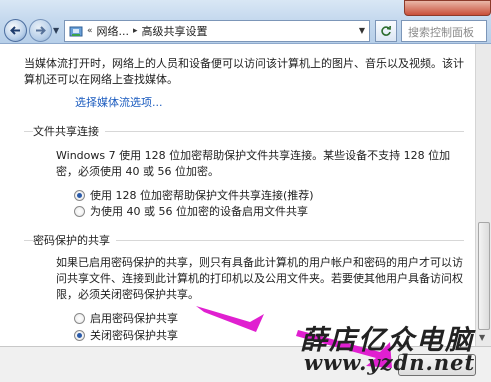 This screenshot has height=382, width=491. Describe the element at coordinates (74, 240) in the screenshot. I see `password-sharing-title: 密码保护的共享` at that location.